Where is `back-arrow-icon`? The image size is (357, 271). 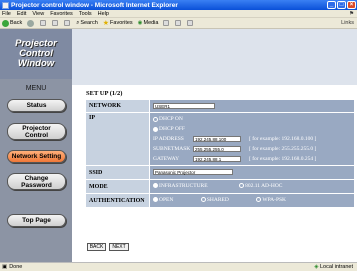 back-arrow-icon is located at coordinates (5, 23).